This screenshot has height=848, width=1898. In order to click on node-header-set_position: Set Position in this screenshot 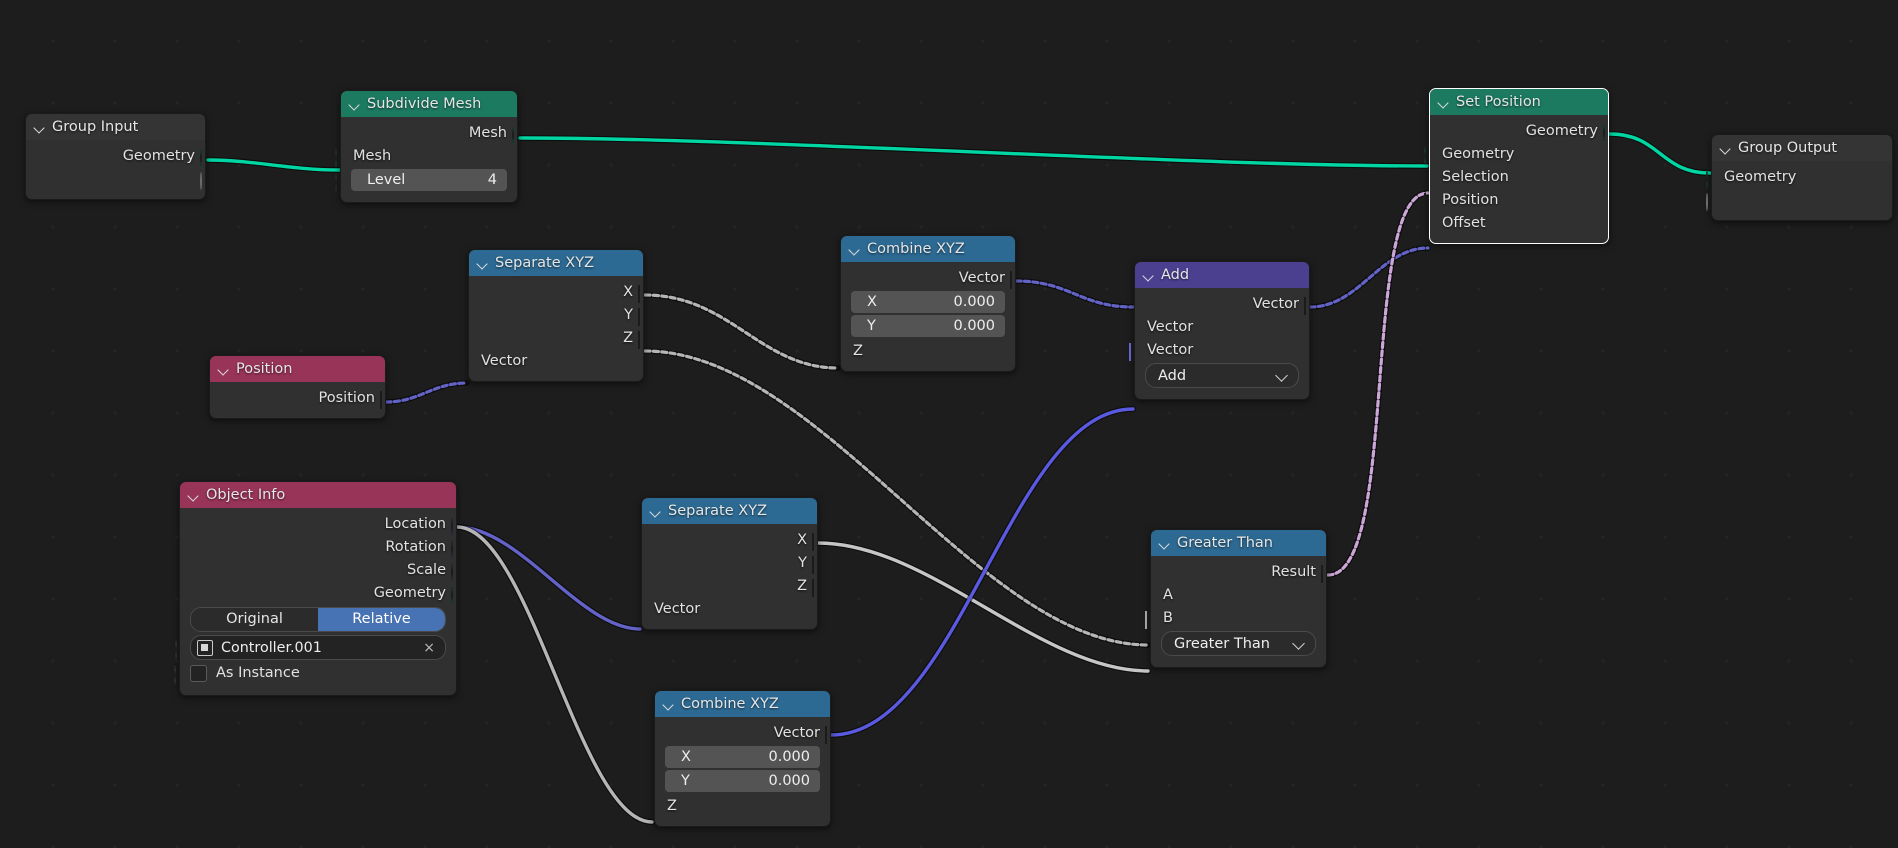, I will do `click(1519, 102)`.